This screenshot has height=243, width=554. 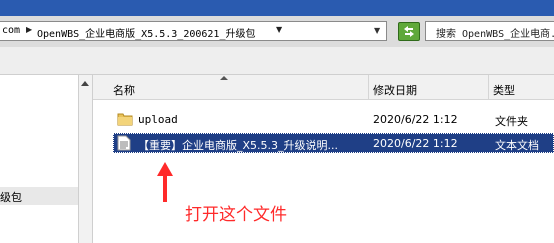 I want to click on breadcrumb-segment: OpenWBS_企业电商版_X5.5.3_200621_升级包, so click(x=146, y=32).